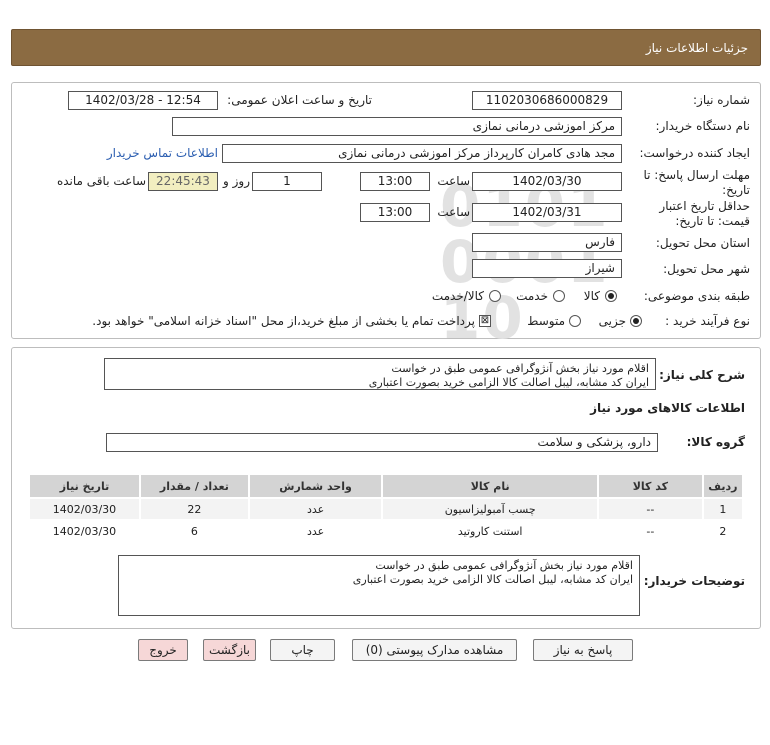  What do you see at coordinates (84, 486) in the screenshot?
I see `col-need-date: تاریخ نیاز` at bounding box center [84, 486].